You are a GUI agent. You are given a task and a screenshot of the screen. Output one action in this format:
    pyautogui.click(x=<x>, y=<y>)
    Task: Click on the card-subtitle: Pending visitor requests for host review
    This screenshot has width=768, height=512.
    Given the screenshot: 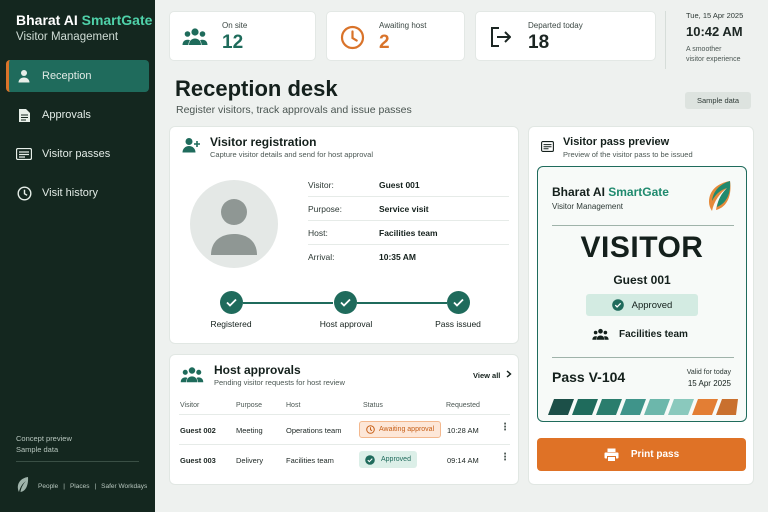 What is the action you would take?
    pyautogui.click(x=279, y=382)
    